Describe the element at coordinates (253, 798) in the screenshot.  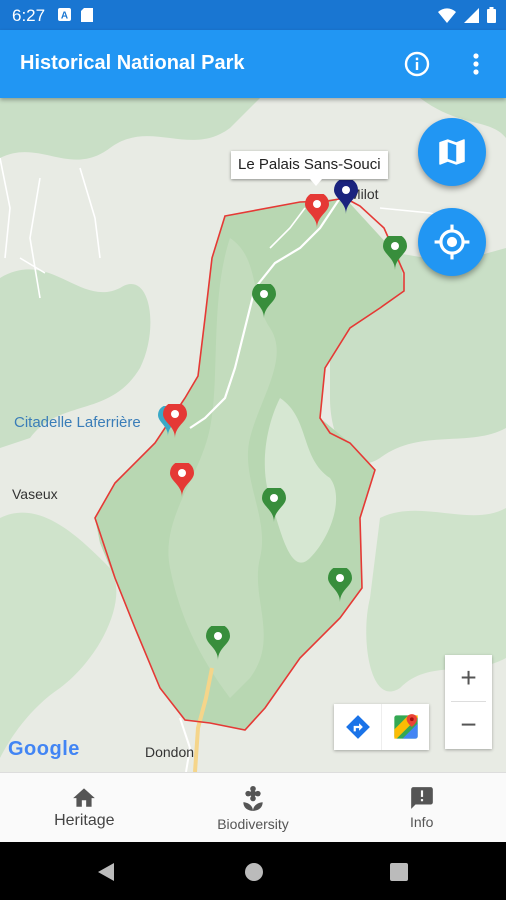
I see `biodiversity-icon` at that location.